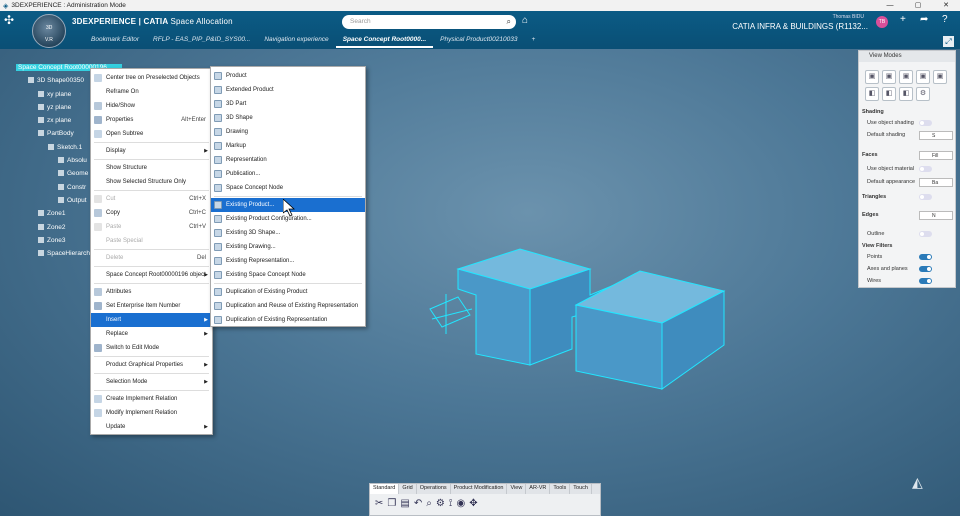 The image size is (960, 516). What do you see at coordinates (115, 41) in the screenshot?
I see `tab-bookmark-editor: Bookmark Editor` at bounding box center [115, 41].